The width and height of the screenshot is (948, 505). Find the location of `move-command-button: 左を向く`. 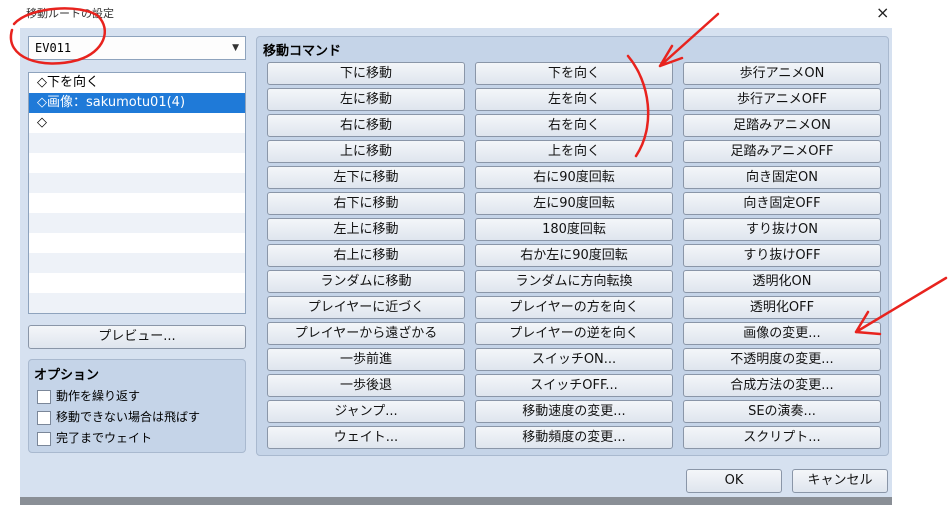

move-command-button: 左を向く is located at coordinates (574, 99).